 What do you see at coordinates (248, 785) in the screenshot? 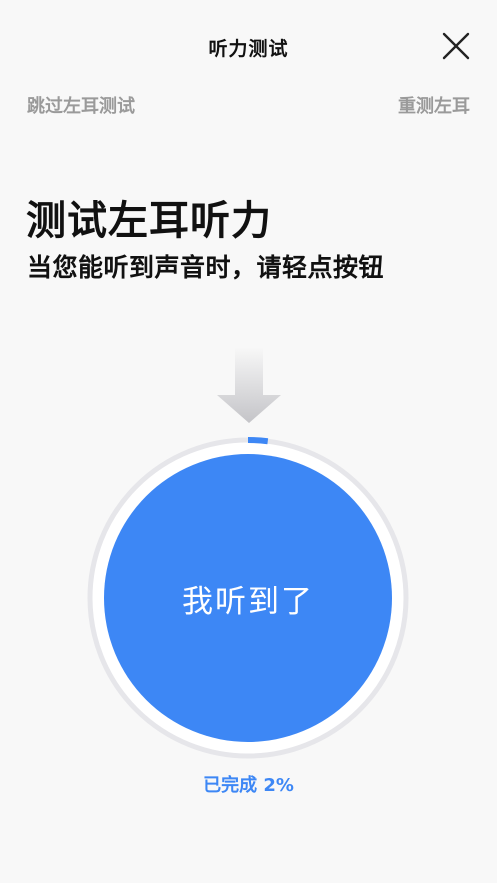
I see `progress-text: 已完成 2%` at bounding box center [248, 785].